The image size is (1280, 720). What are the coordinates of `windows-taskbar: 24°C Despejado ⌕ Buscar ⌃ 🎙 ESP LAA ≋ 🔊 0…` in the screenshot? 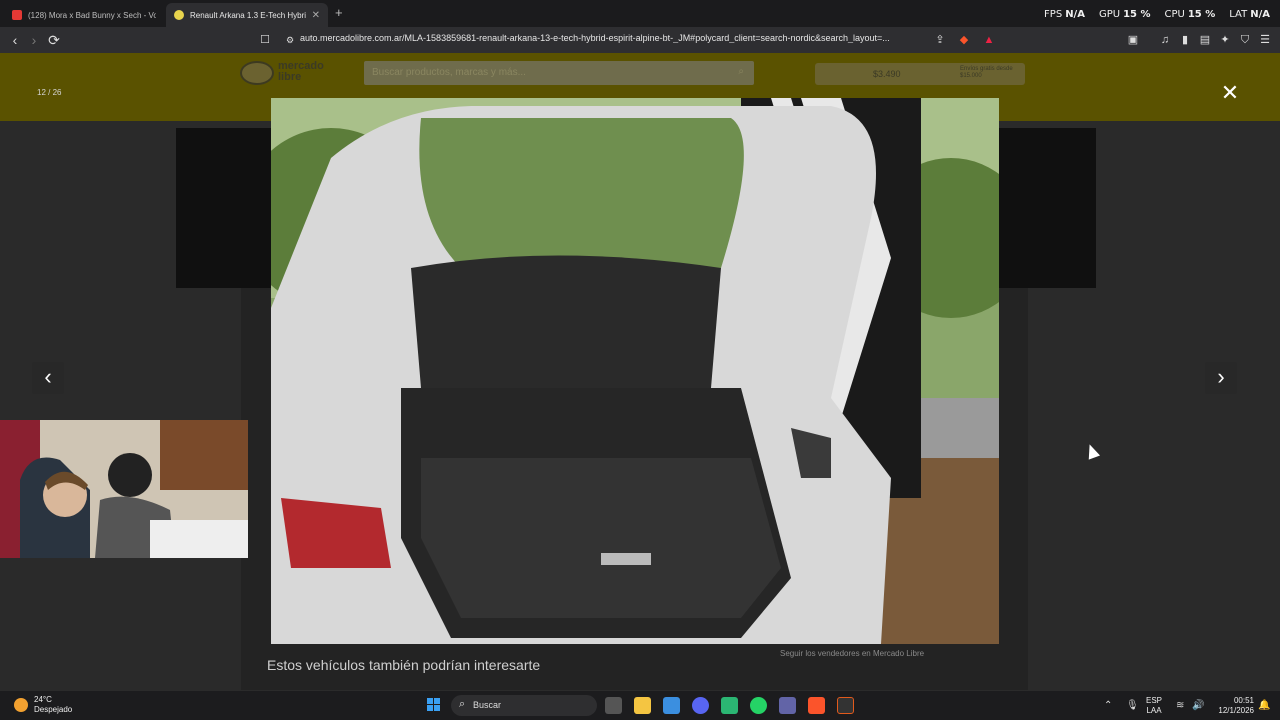 It's located at (640, 705).